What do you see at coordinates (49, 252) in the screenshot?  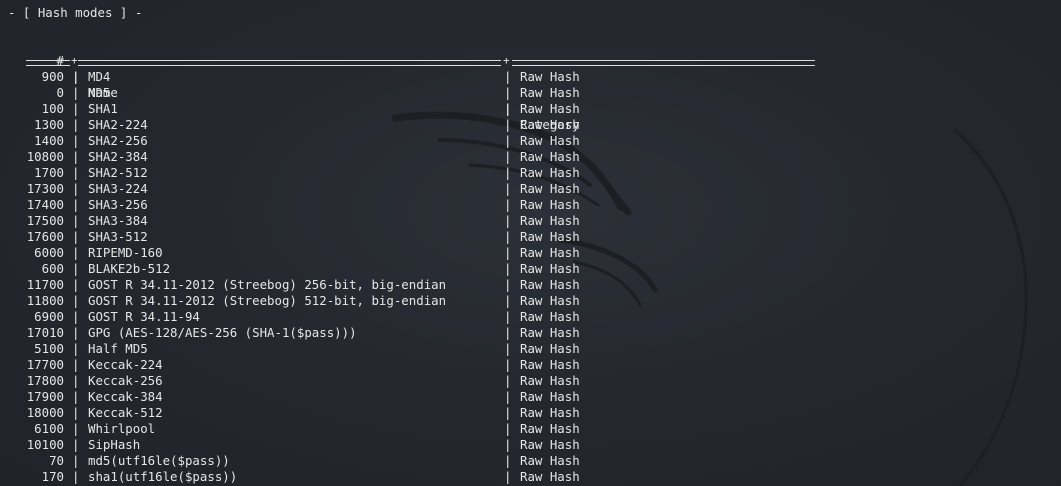 I see `hash-mode-number: 6000` at bounding box center [49, 252].